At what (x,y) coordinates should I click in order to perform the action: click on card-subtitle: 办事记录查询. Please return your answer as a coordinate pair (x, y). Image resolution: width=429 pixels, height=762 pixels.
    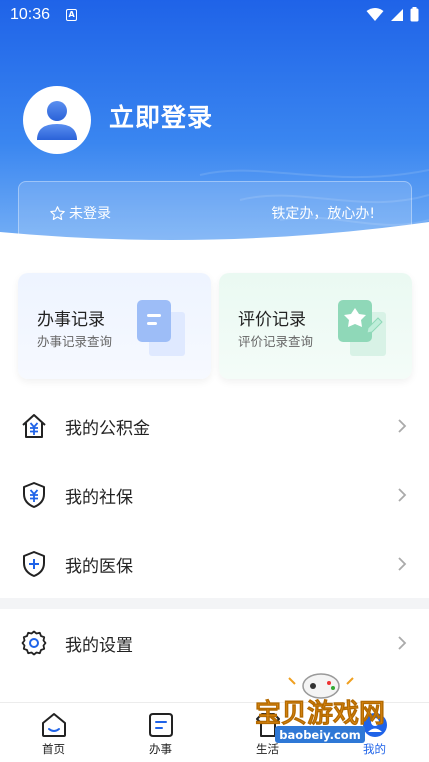
    Looking at the image, I should click on (75, 341).